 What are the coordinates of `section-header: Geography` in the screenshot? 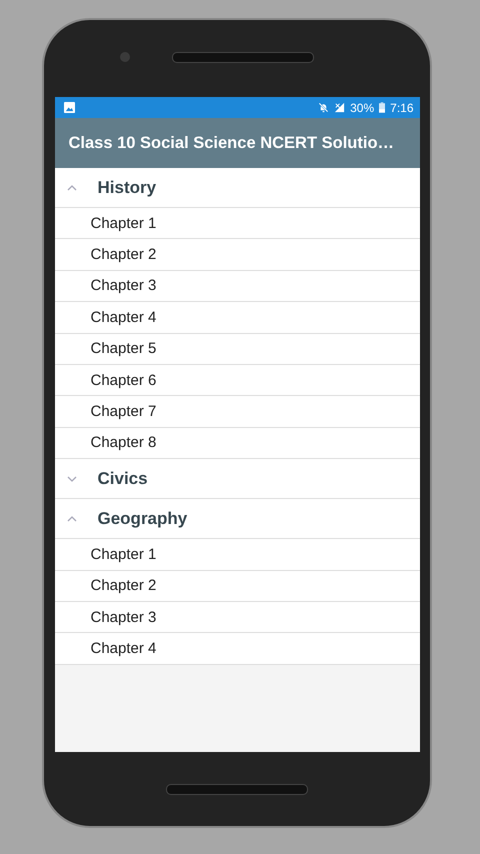 It's located at (237, 519).